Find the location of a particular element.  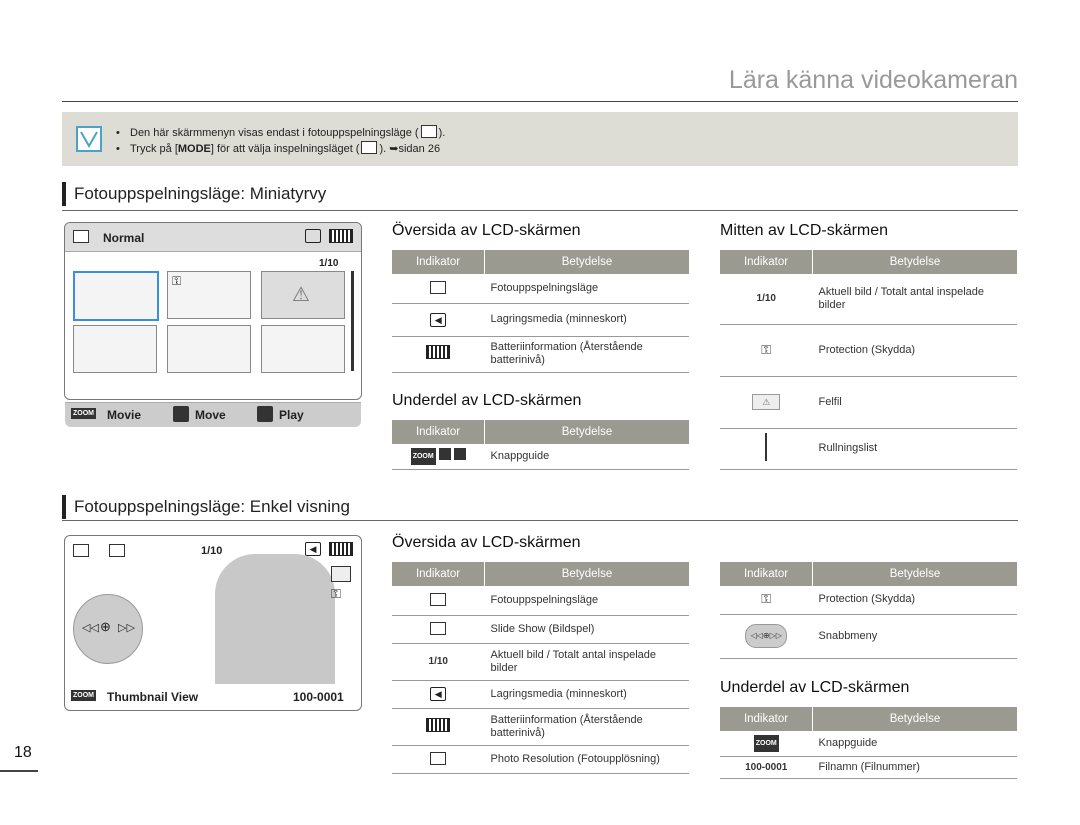

s1-bottom-table: Indikator Betydelse ZOOM Knappguide is located at coordinates (540, 445).